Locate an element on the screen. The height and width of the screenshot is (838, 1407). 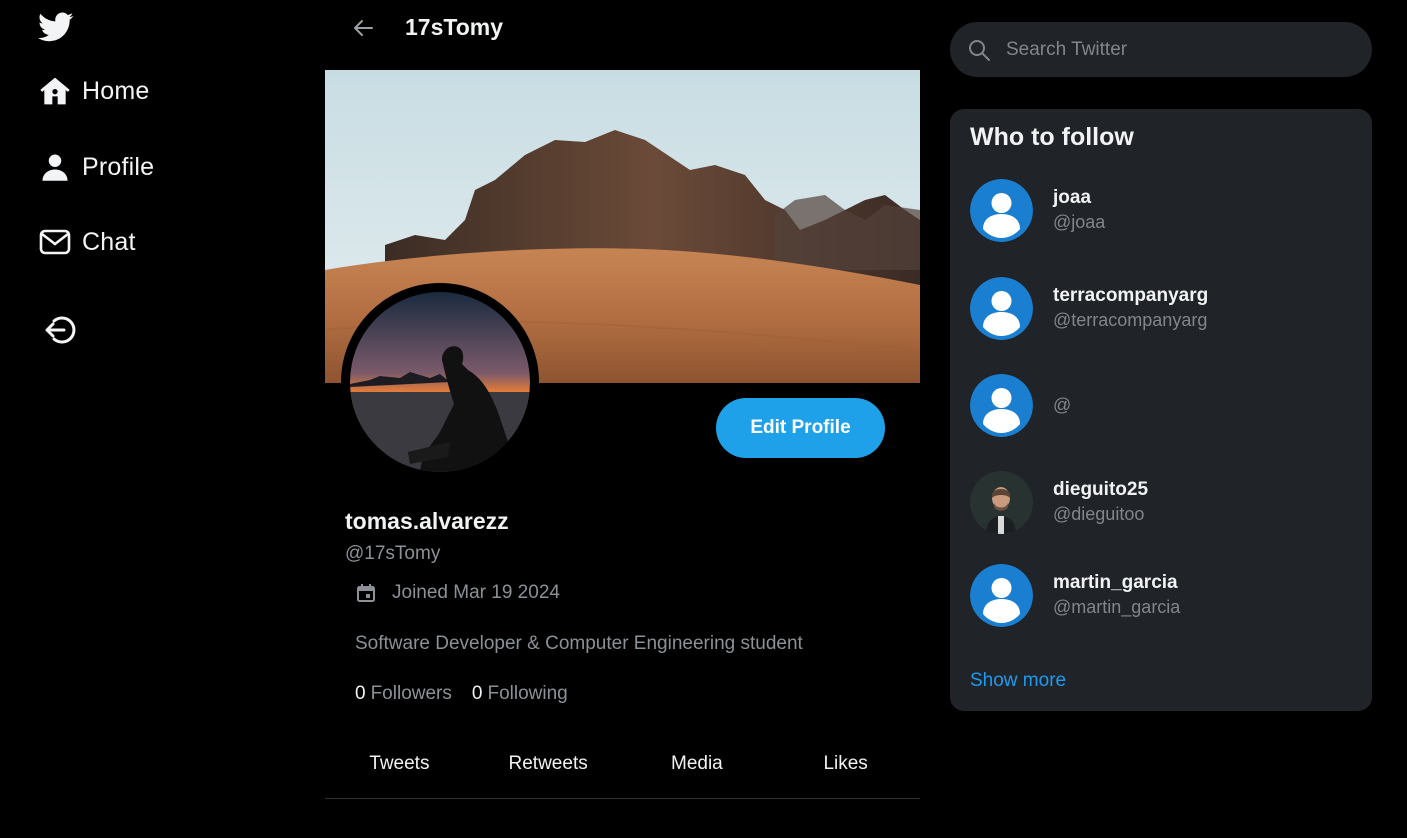
nav-item-chat: Chat is located at coordinates (87, 242).